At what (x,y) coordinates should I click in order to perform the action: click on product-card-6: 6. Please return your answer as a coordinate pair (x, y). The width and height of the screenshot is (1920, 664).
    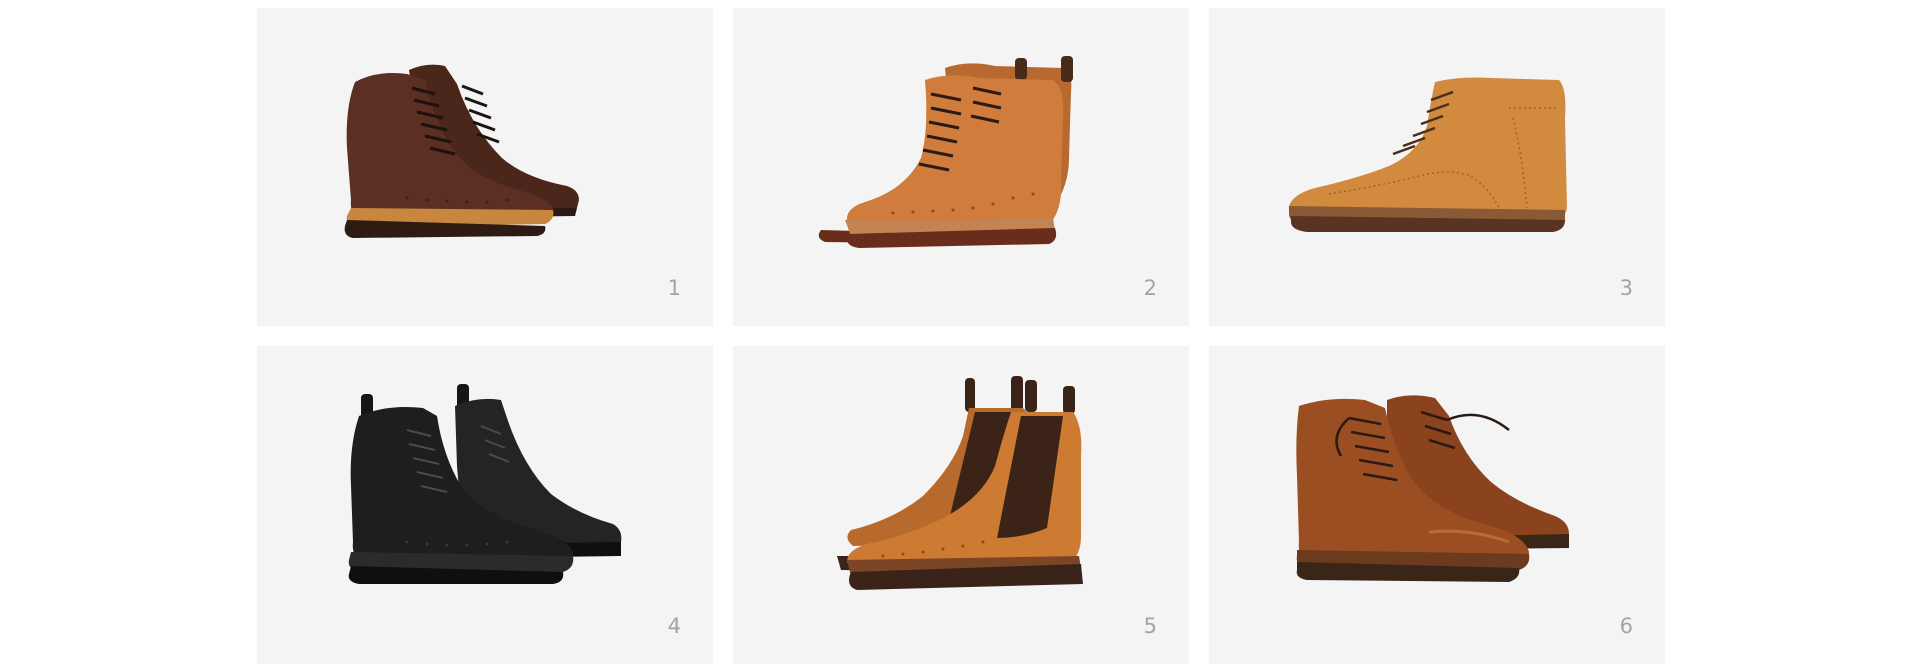
    Looking at the image, I should click on (1437, 505).